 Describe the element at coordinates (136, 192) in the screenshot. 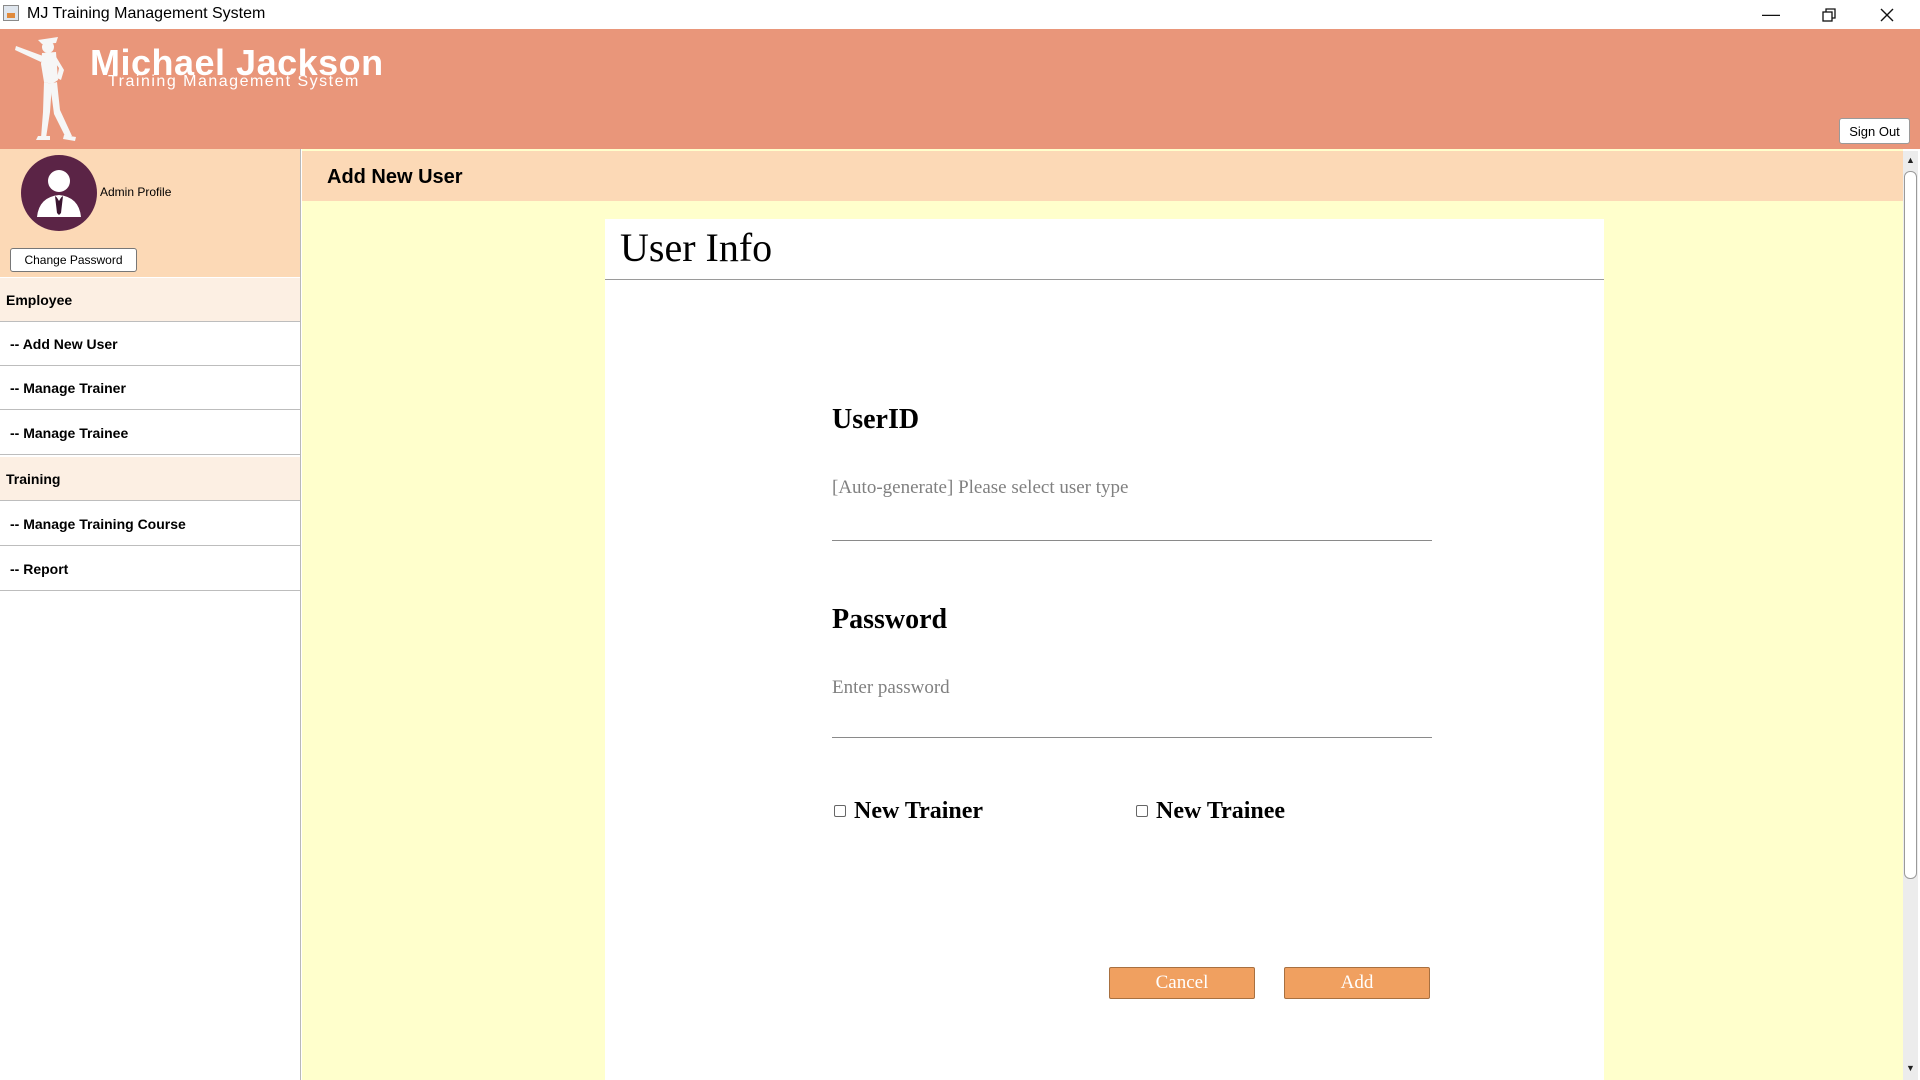

I see `admin-profile-label: Admin Profile` at that location.